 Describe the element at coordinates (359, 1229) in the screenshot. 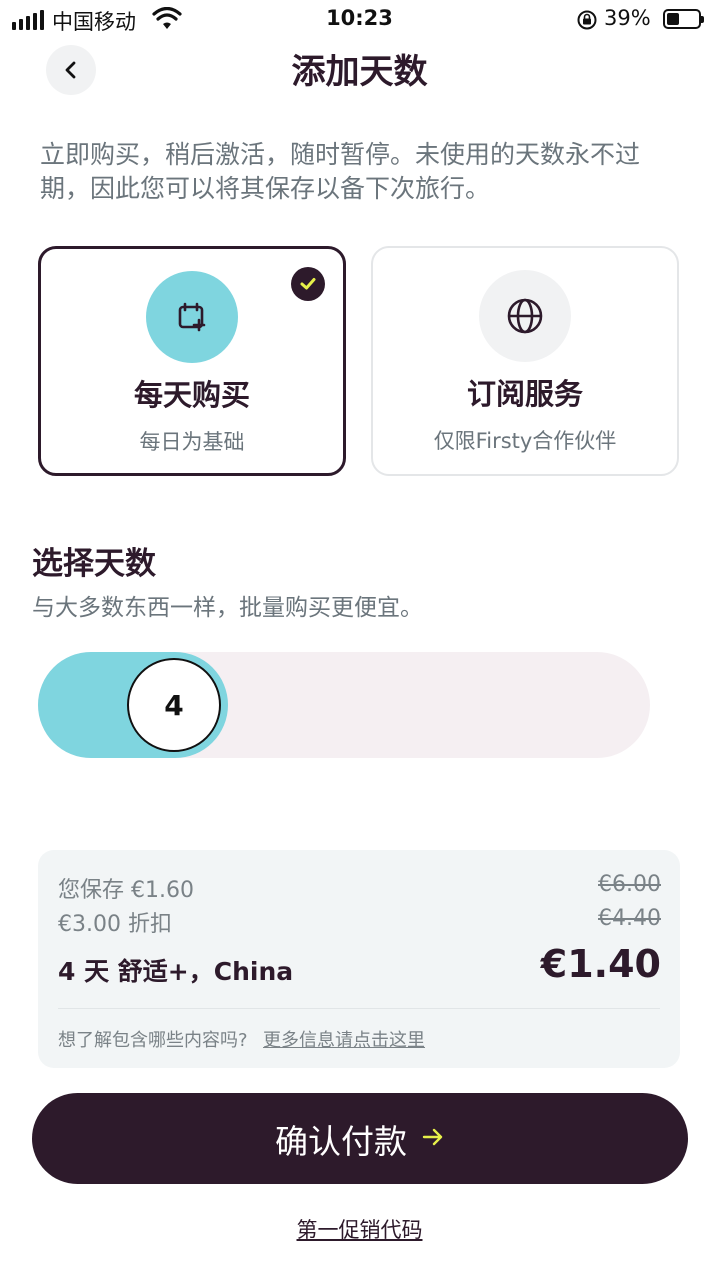

I see `promo-code-link: 第一促销代码` at that location.